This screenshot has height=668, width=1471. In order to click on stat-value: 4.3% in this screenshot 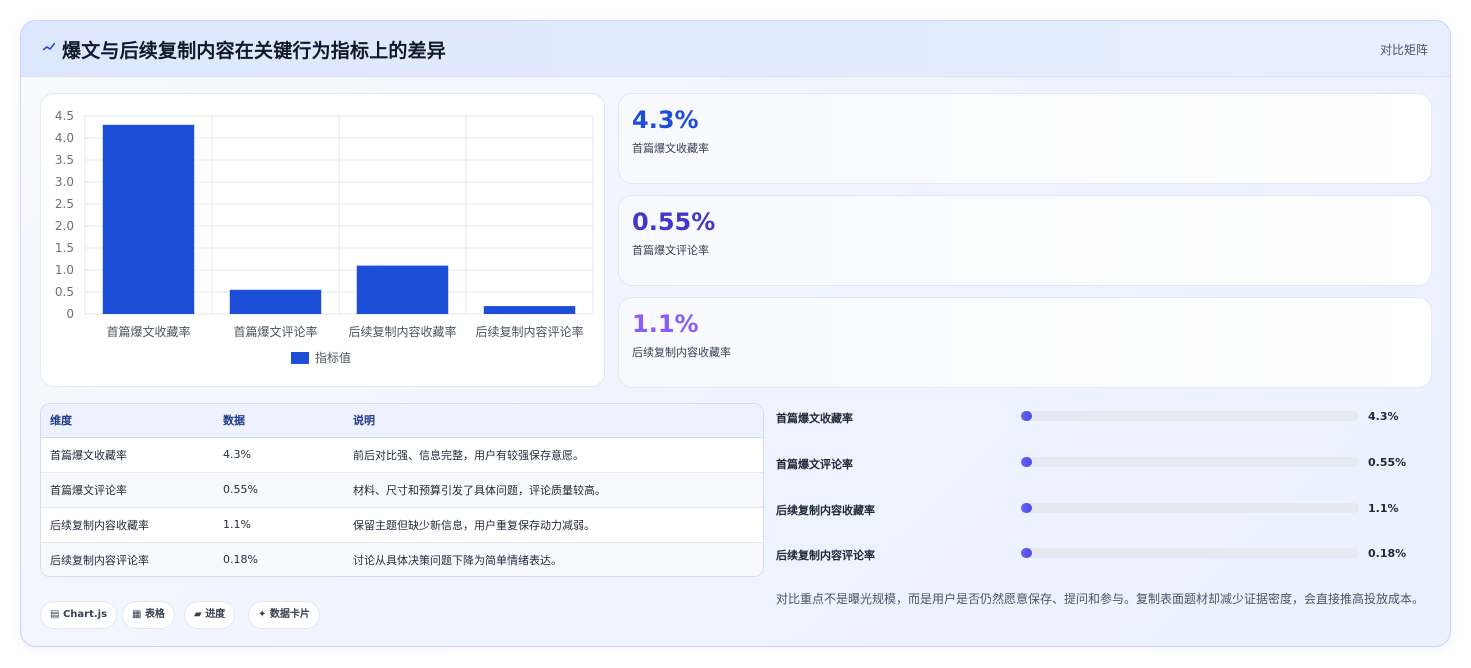, I will do `click(665, 120)`.